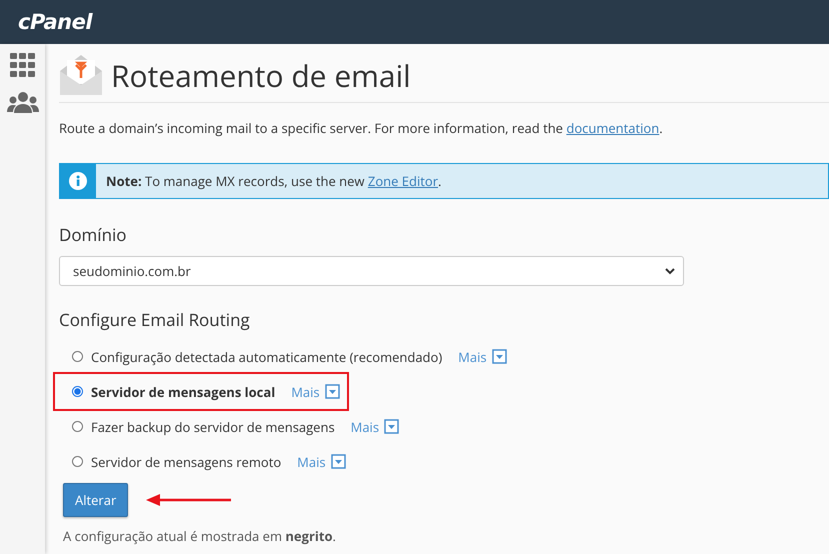  I want to click on info-icon, so click(78, 181).